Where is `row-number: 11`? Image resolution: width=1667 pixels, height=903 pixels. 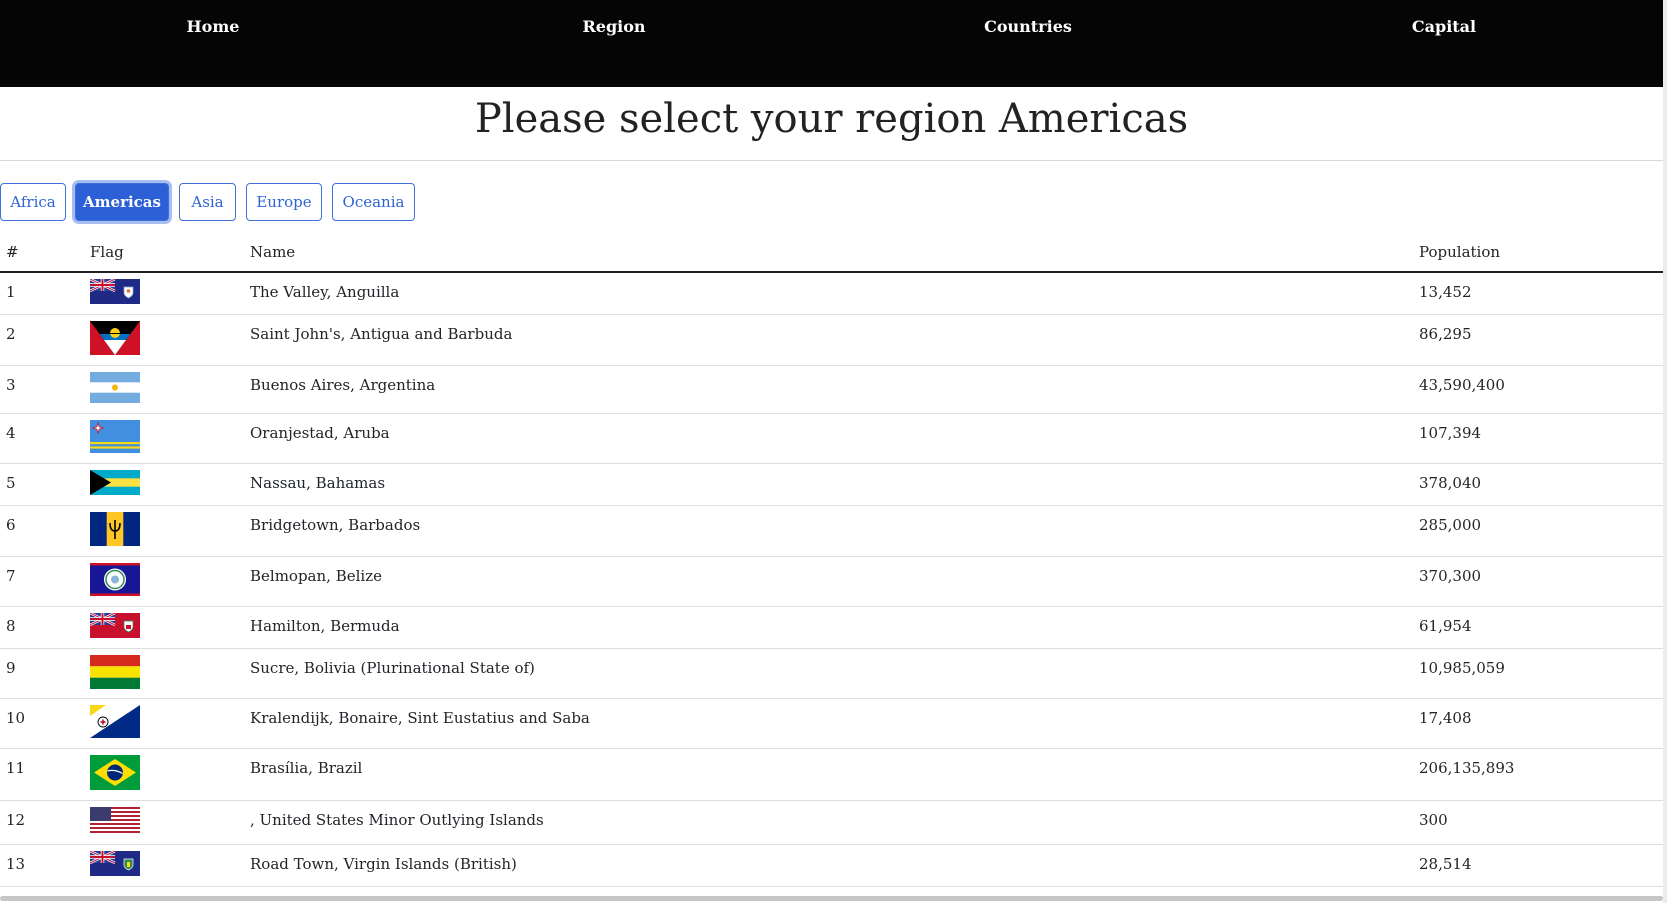
row-number: 11 is located at coordinates (42, 774).